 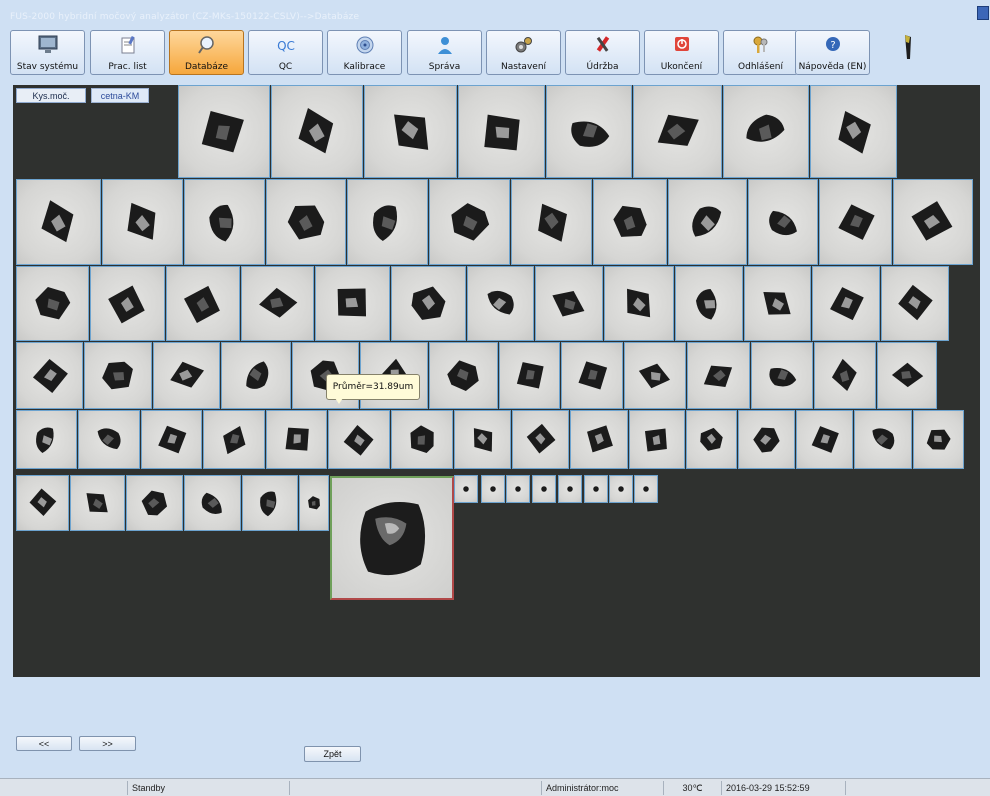 I want to click on status-temperature: 30℃, so click(x=693, y=788).